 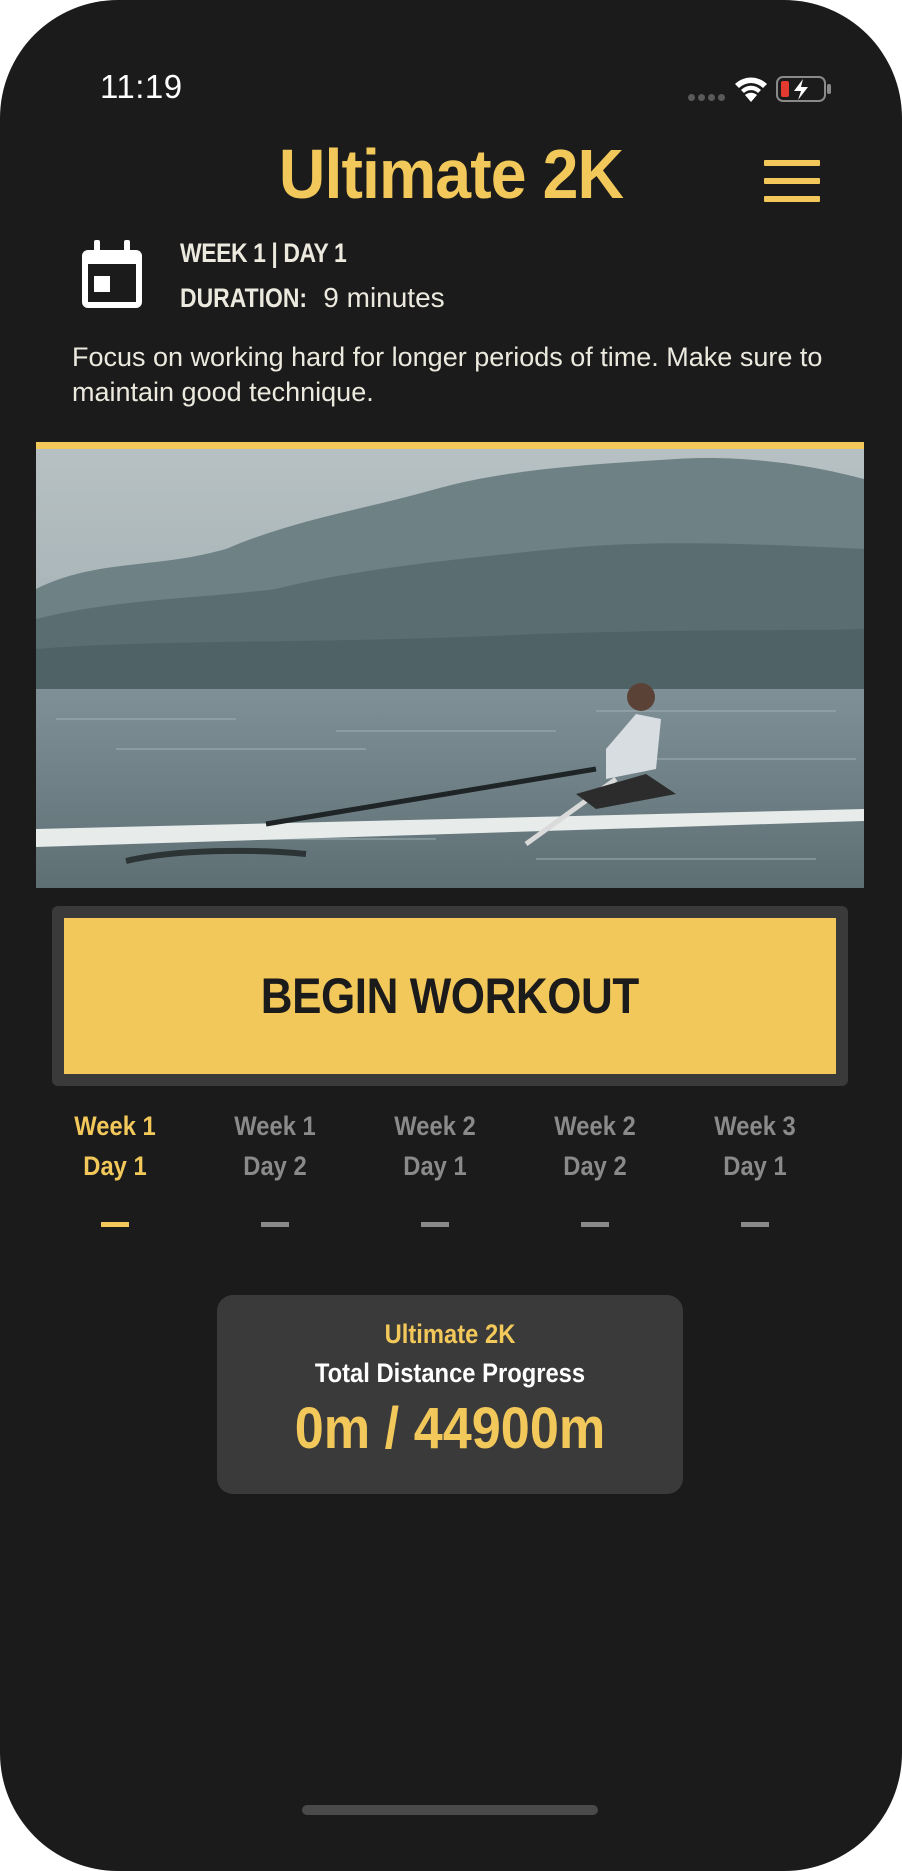 What do you see at coordinates (450, 1373) in the screenshot?
I see `progress-label: Total Distance Progress` at bounding box center [450, 1373].